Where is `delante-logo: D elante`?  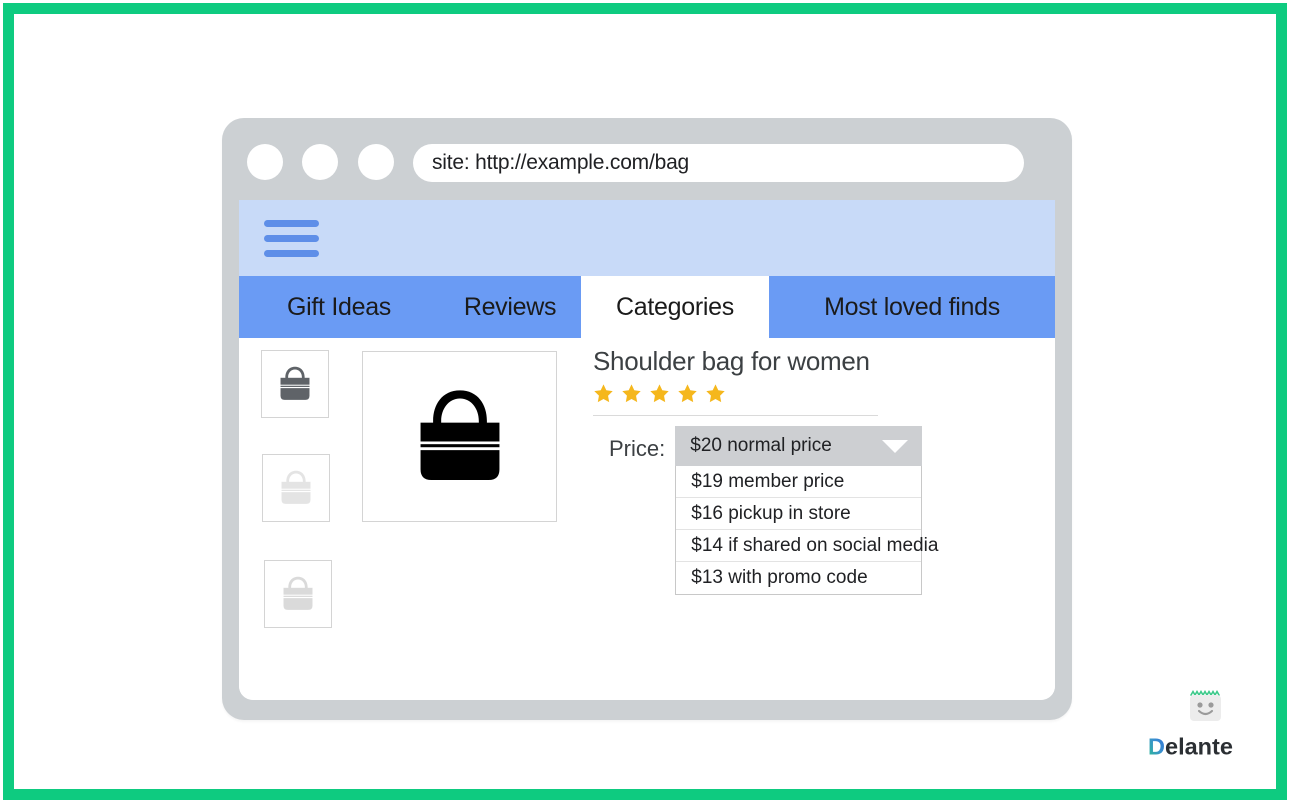
delante-logo: D elante is located at coordinates (1206, 733).